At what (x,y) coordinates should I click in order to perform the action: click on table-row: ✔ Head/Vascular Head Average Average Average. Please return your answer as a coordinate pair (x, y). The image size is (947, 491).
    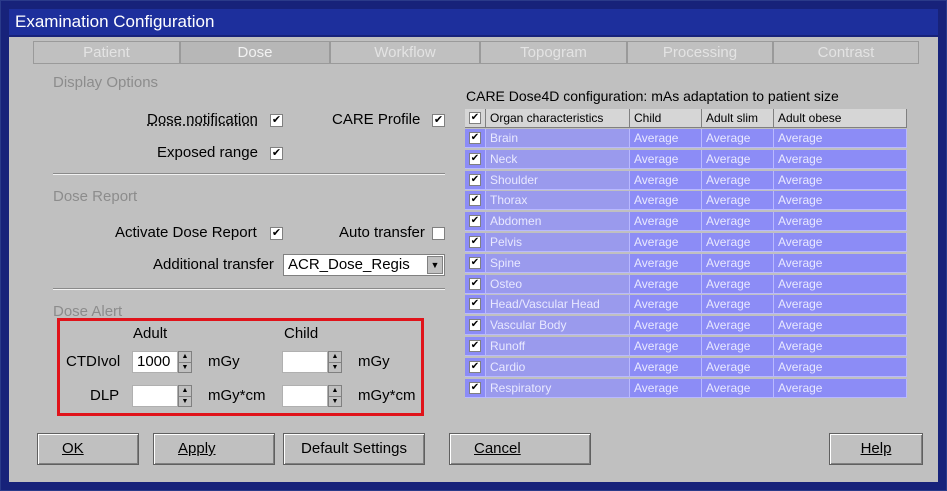
    Looking at the image, I should click on (686, 305).